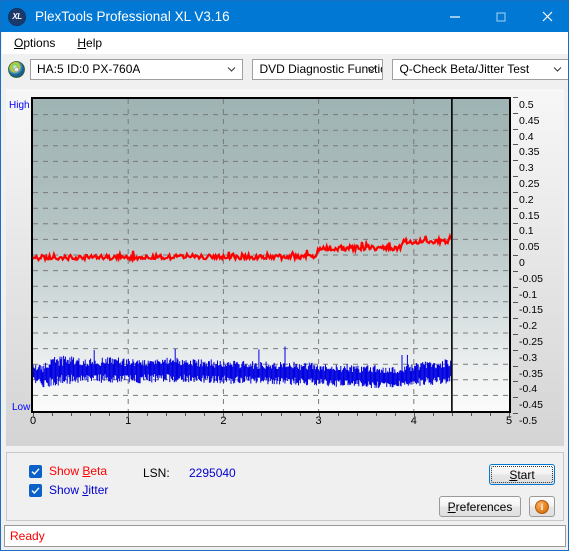  What do you see at coordinates (89, 69) in the screenshot?
I see `drive-select-value: HA:5 ID:0 PX-760A` at bounding box center [89, 69].